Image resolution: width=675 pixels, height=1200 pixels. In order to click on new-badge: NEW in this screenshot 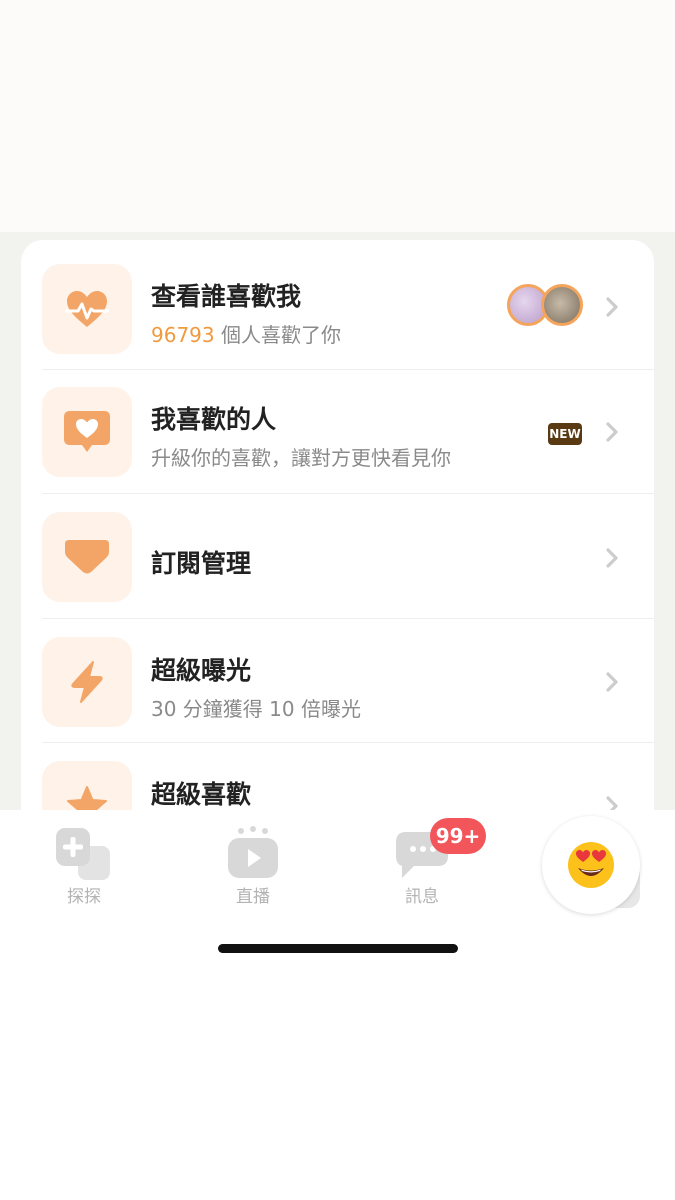, I will do `click(565, 434)`.